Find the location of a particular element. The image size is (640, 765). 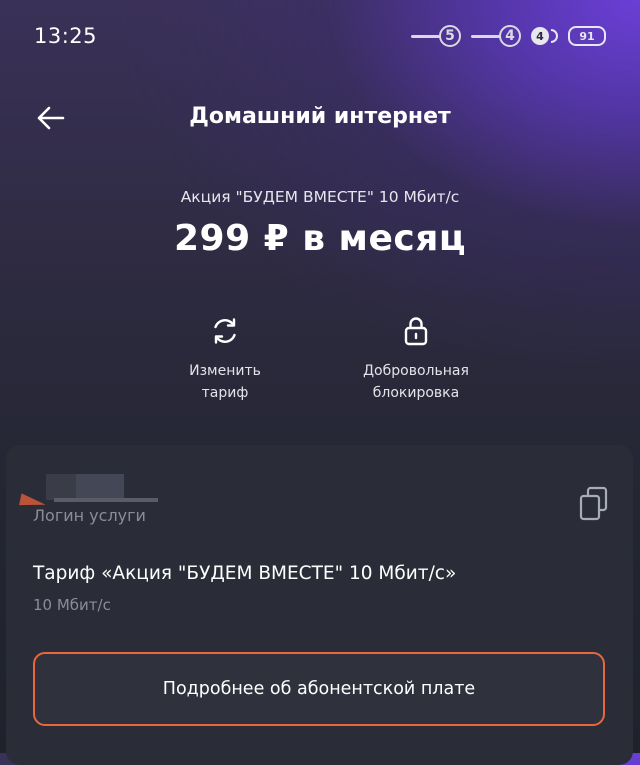

arrow-left-icon is located at coordinates (51, 118).